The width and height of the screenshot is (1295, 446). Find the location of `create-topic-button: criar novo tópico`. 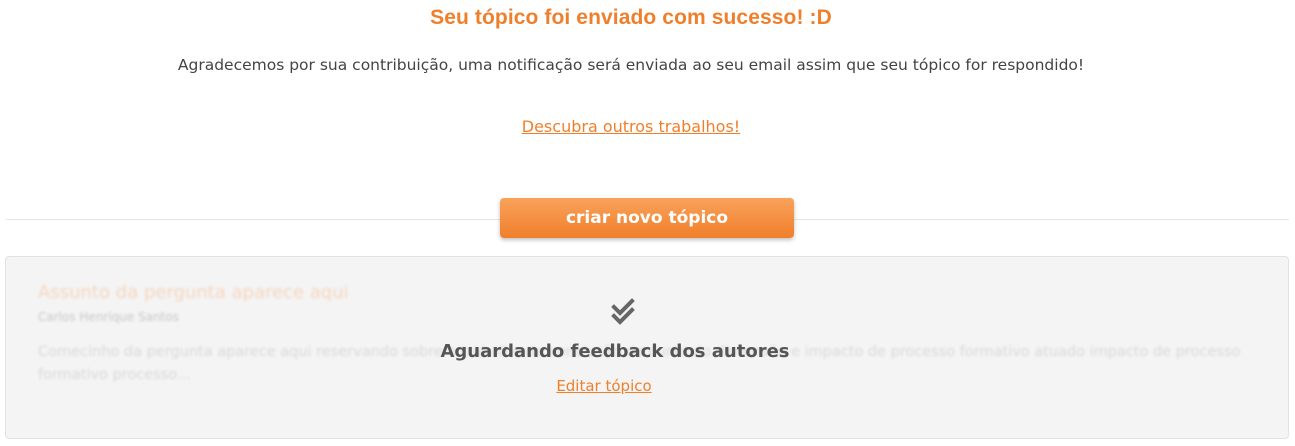

create-topic-button: criar novo tópico is located at coordinates (647, 218).